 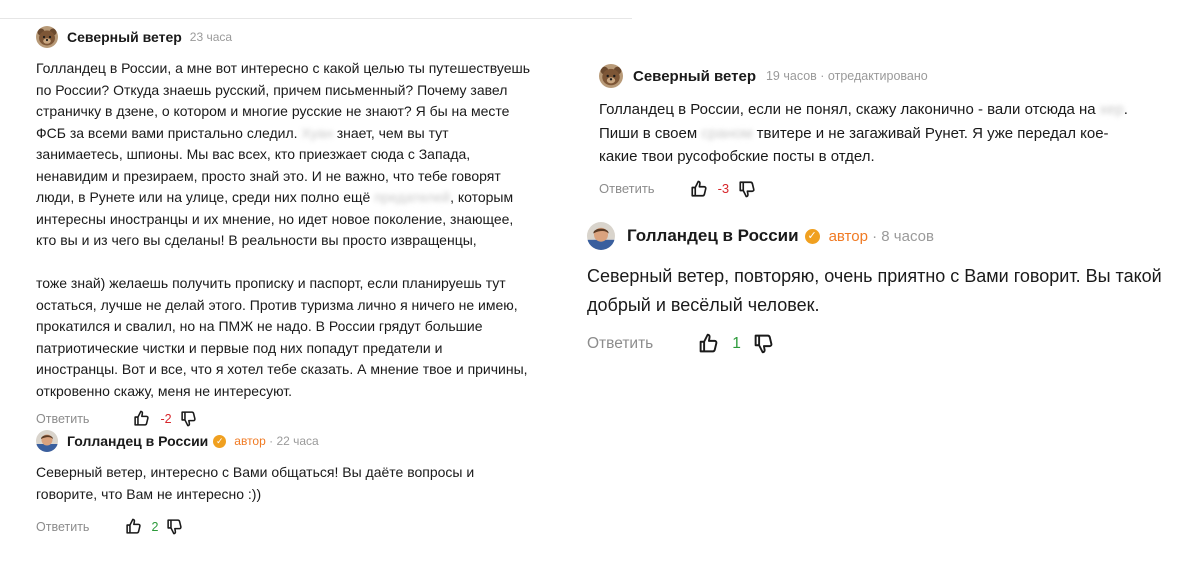 I want to click on comment-time: 22 часа, so click(x=297, y=441).